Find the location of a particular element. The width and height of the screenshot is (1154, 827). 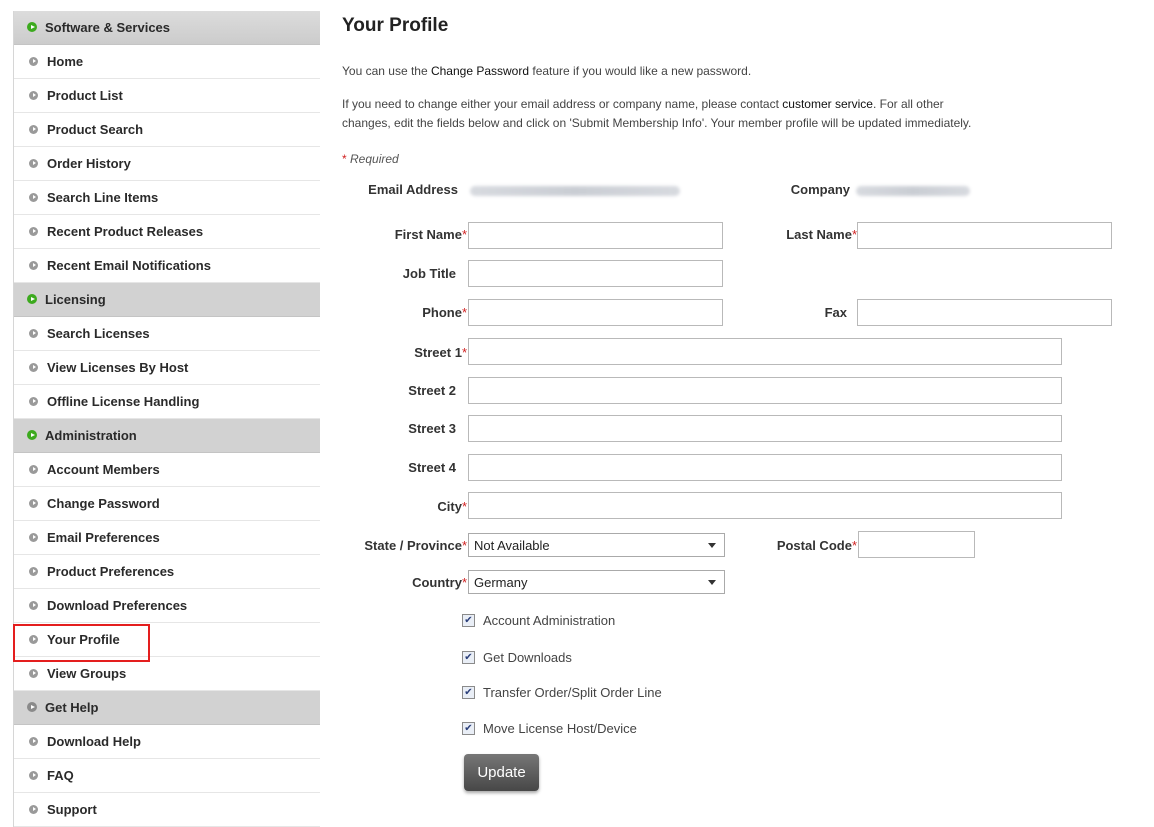

street3-input is located at coordinates (765, 428).